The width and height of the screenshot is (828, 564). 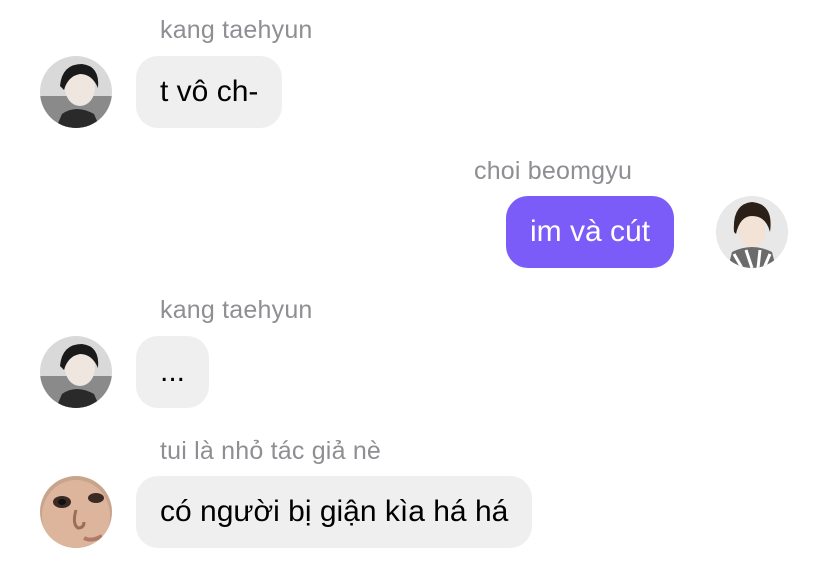 I want to click on message-bubble: t vô ch-, so click(x=209, y=92).